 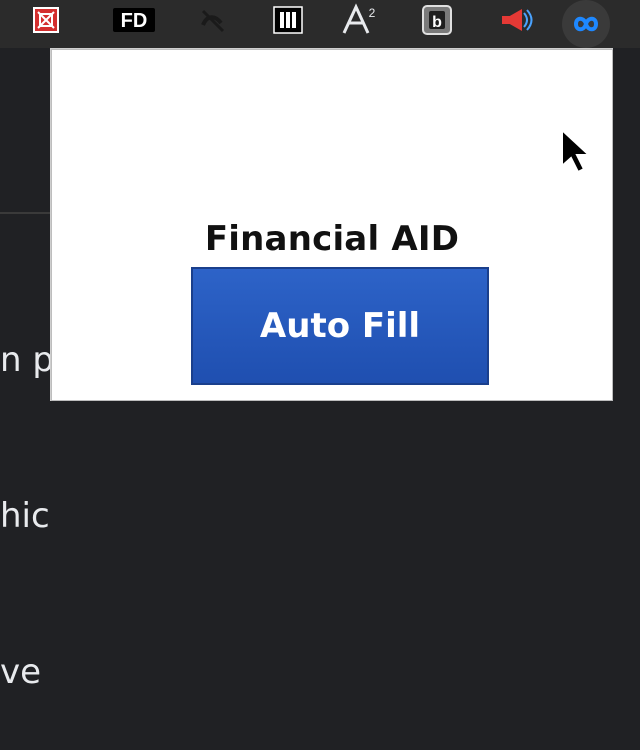 What do you see at coordinates (340, 326) in the screenshot?
I see `auto-fill-button: Auto Fill` at bounding box center [340, 326].